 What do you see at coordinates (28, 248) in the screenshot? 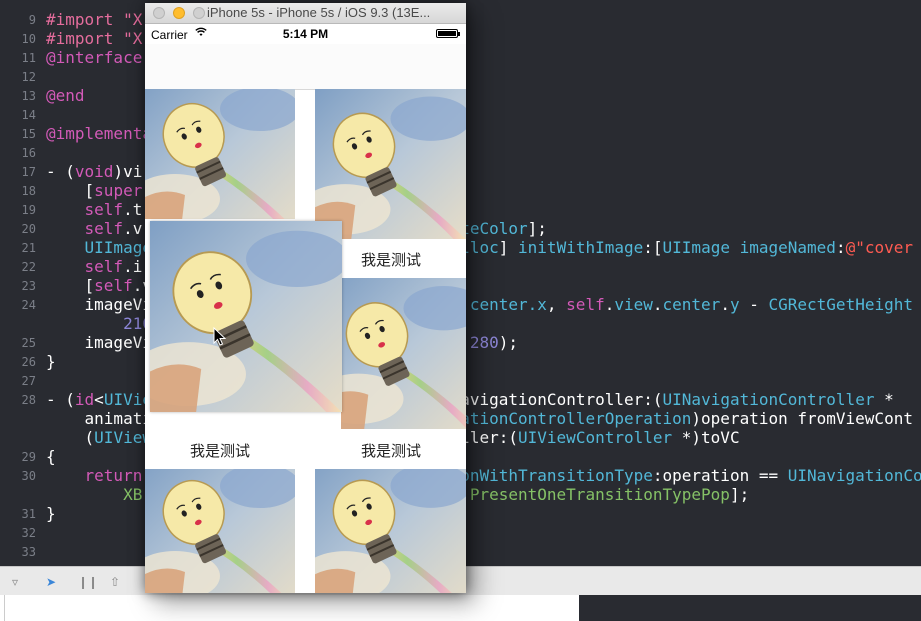
I see `line-number: 21` at bounding box center [28, 248].